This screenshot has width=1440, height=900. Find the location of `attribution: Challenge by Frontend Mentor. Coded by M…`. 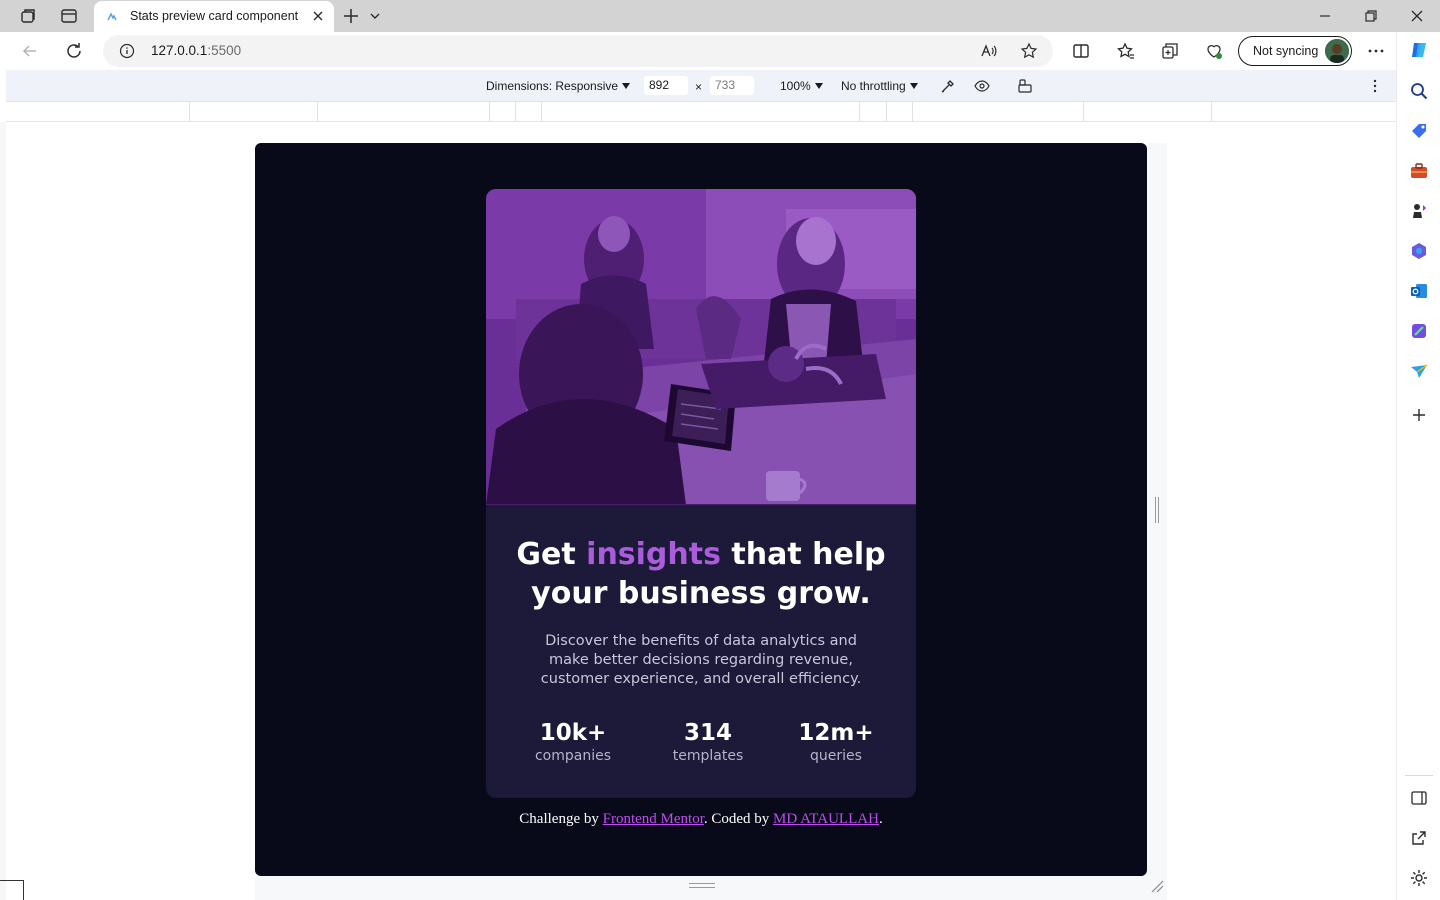

attribution: Challenge by Frontend Mentor. Coded by M… is located at coordinates (701, 819).